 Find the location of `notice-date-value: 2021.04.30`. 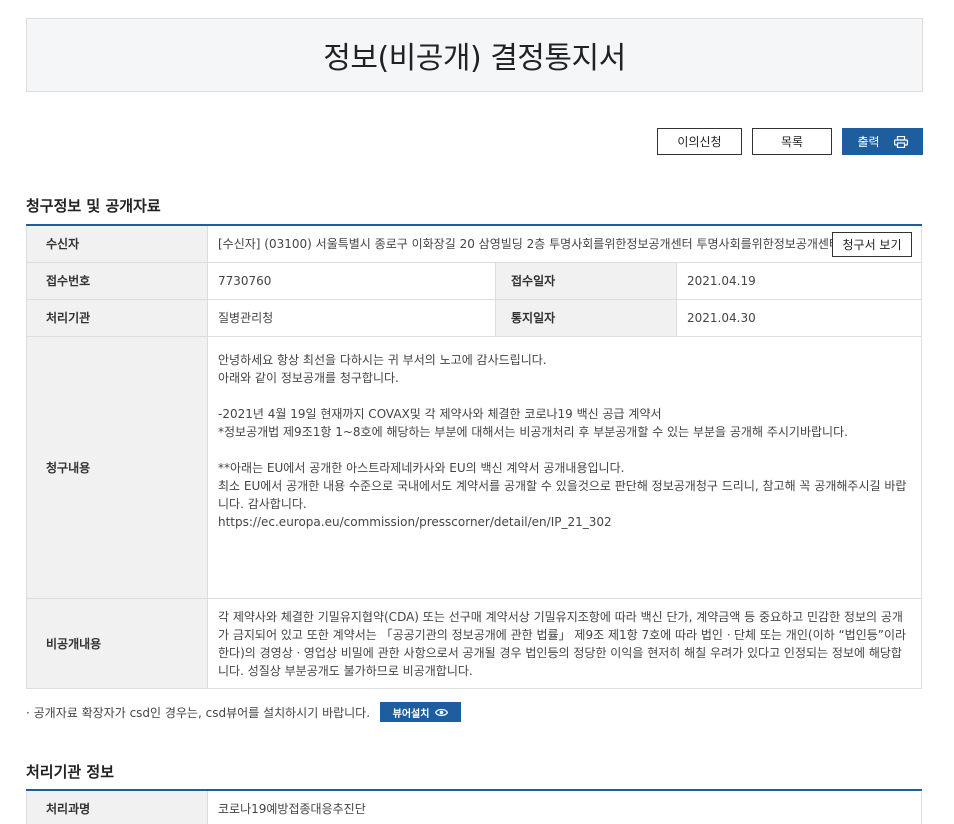

notice-date-value: 2021.04.30 is located at coordinates (799, 317).